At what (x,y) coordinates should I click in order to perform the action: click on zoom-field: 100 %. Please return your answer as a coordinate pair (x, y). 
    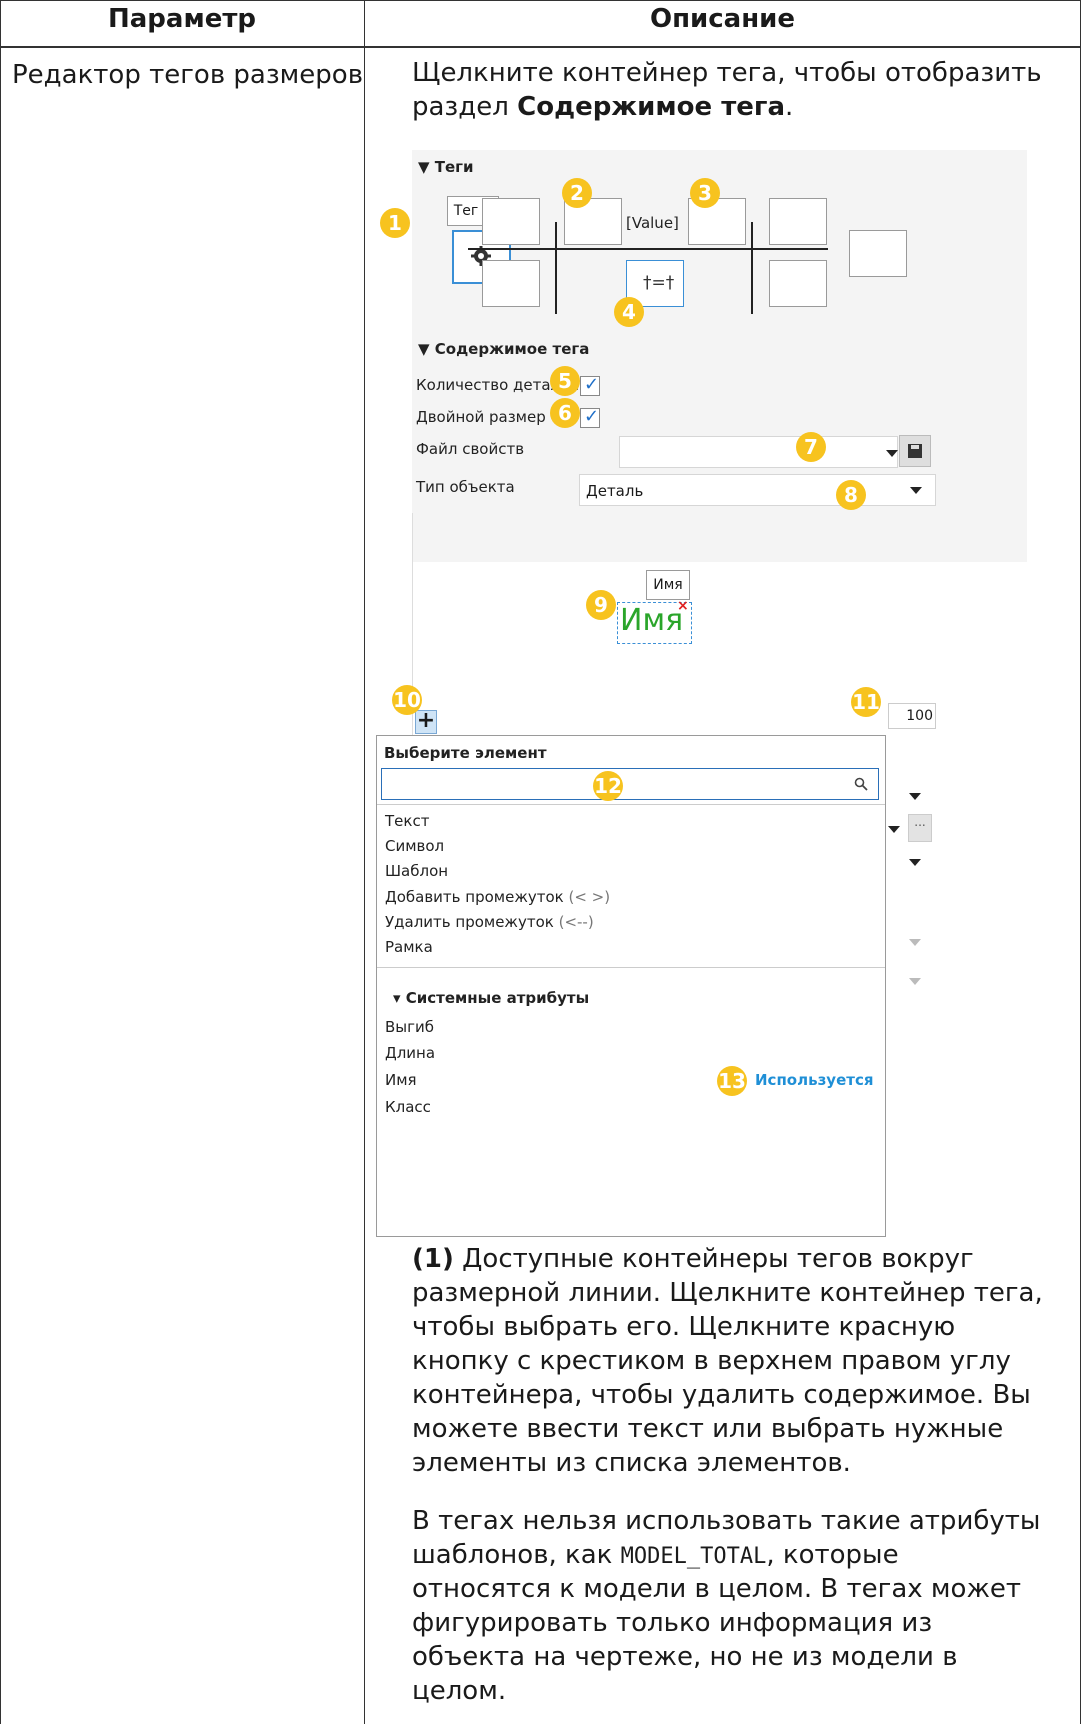
    Looking at the image, I should click on (912, 716).